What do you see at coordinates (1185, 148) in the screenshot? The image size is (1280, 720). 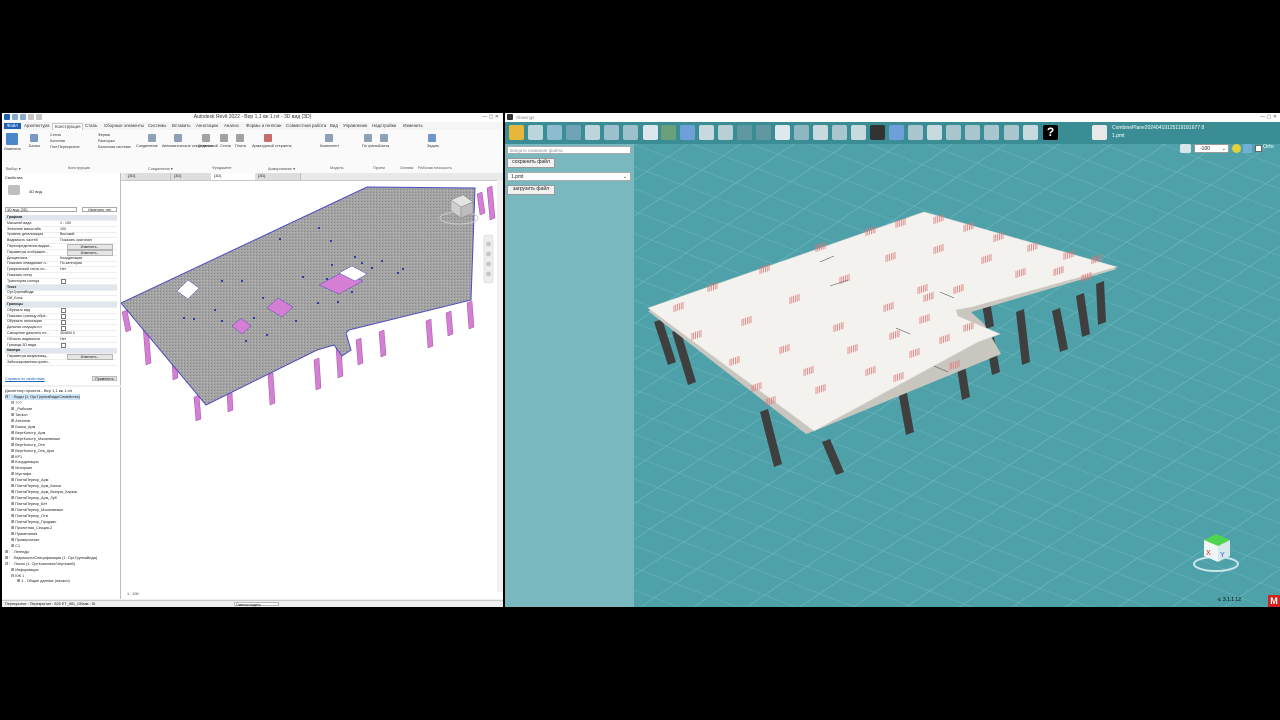 I see `zoom-fit-icon` at bounding box center [1185, 148].